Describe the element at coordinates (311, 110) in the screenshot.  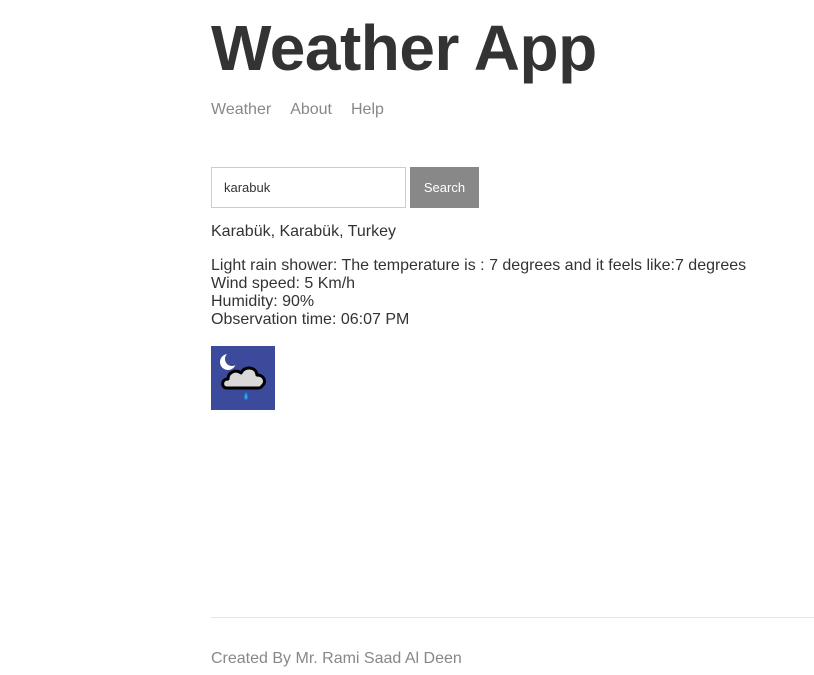
I see `nav-link-about: About` at that location.